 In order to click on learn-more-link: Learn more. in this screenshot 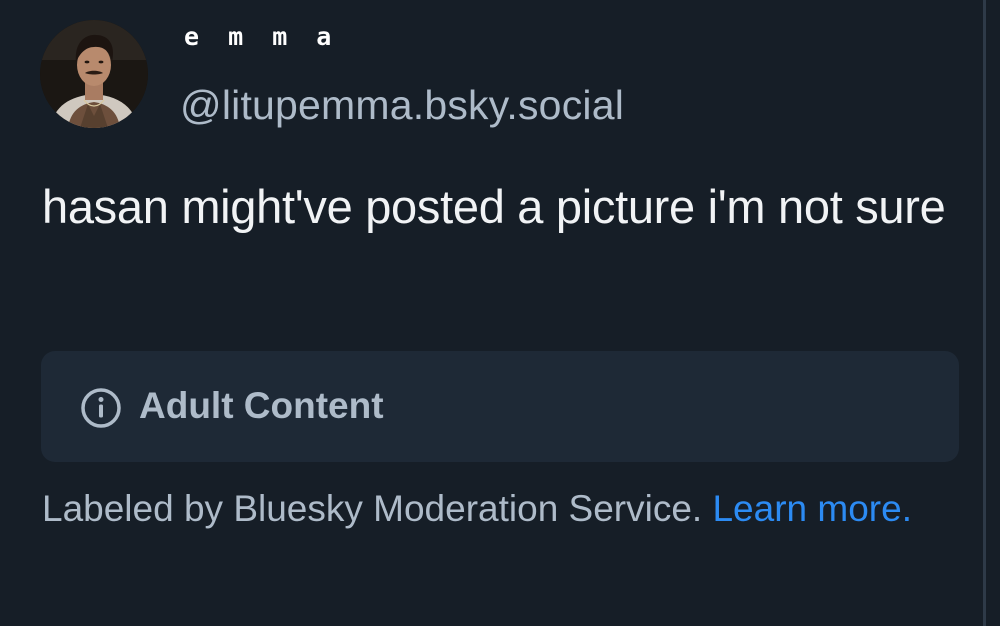, I will do `click(812, 508)`.